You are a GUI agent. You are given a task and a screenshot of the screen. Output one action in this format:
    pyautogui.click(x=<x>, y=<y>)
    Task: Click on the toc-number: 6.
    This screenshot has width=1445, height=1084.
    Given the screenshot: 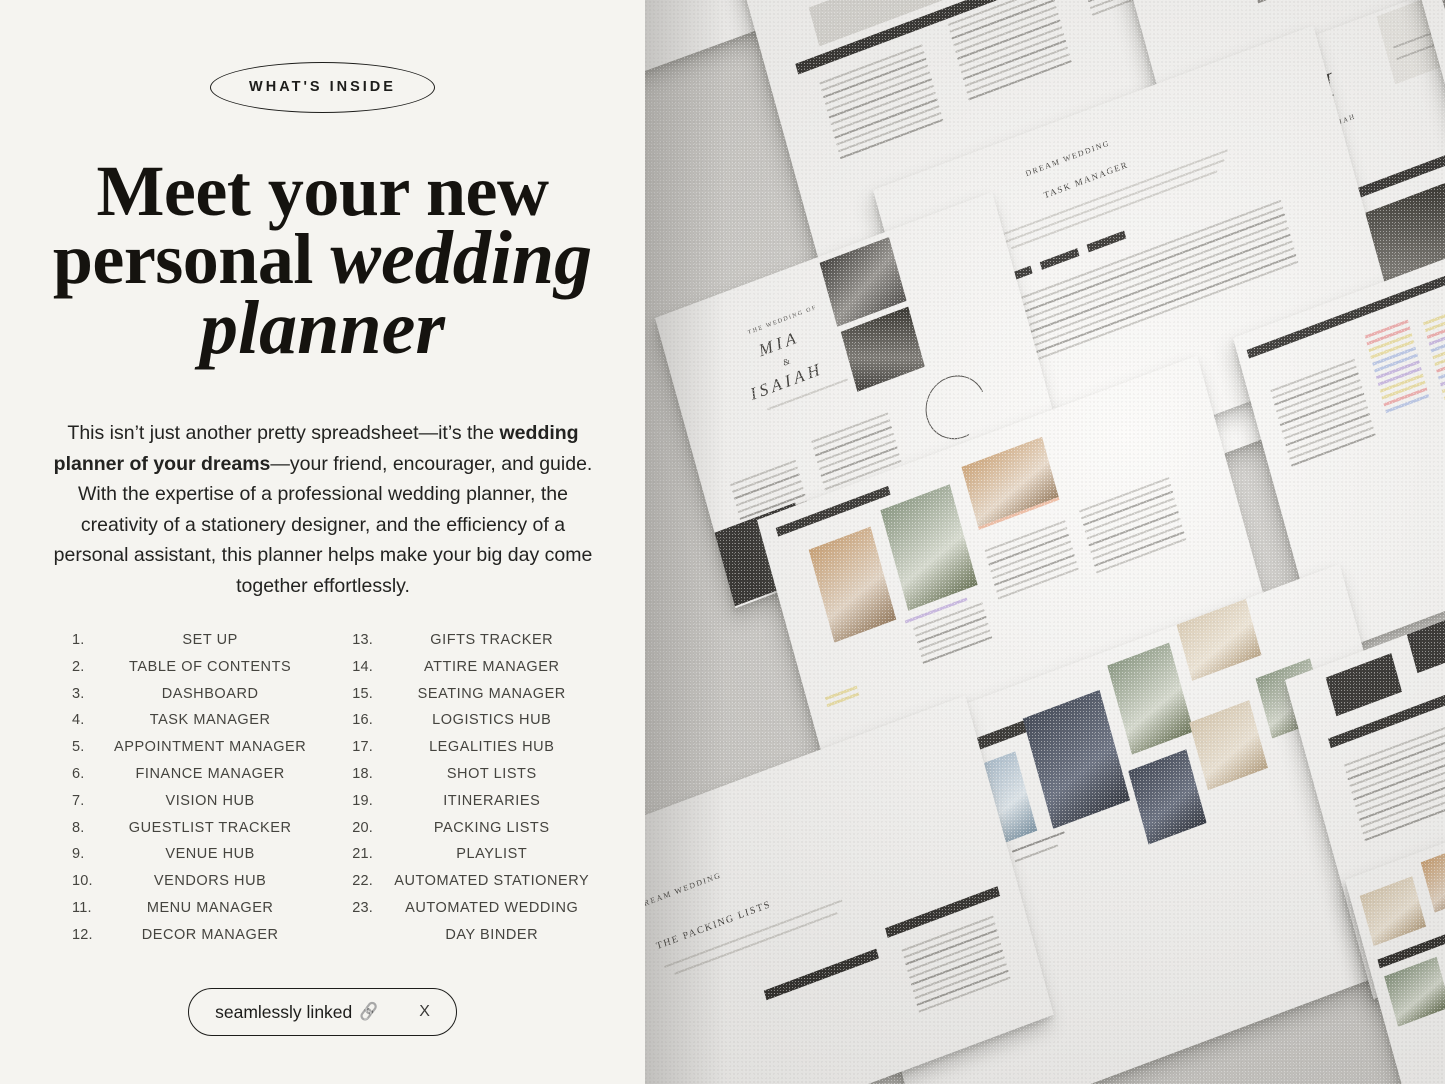 What is the action you would take?
    pyautogui.click(x=78, y=773)
    